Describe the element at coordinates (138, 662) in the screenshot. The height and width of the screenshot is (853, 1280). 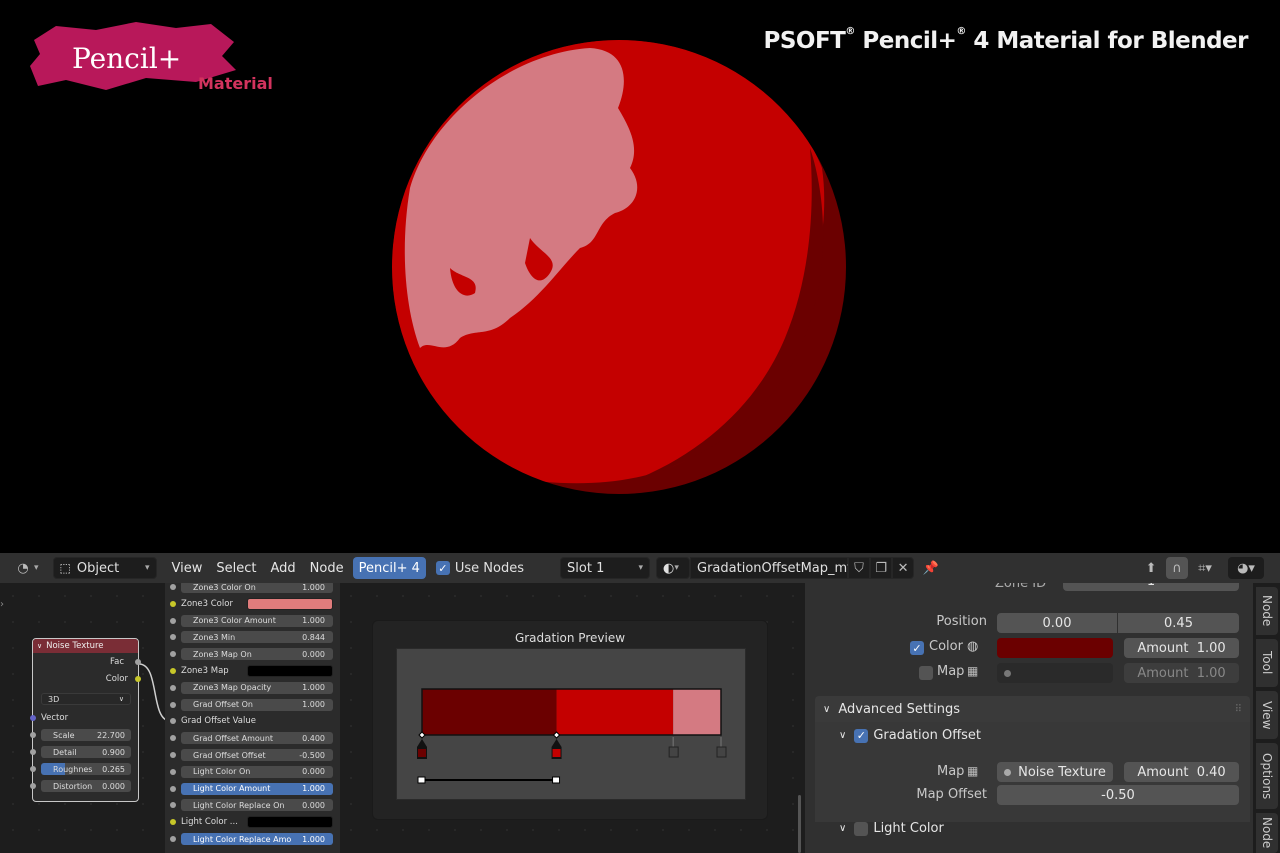
I see `fac-socket` at that location.